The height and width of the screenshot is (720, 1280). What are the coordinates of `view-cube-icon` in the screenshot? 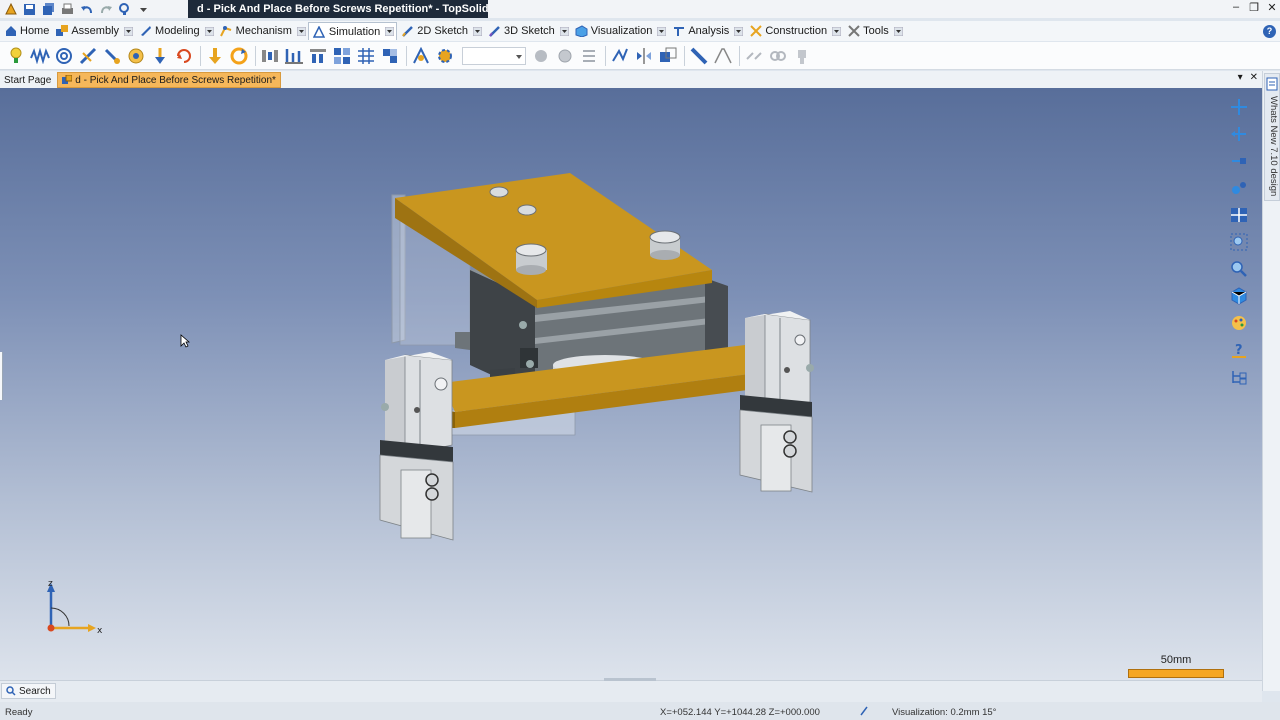 It's located at (1239, 296).